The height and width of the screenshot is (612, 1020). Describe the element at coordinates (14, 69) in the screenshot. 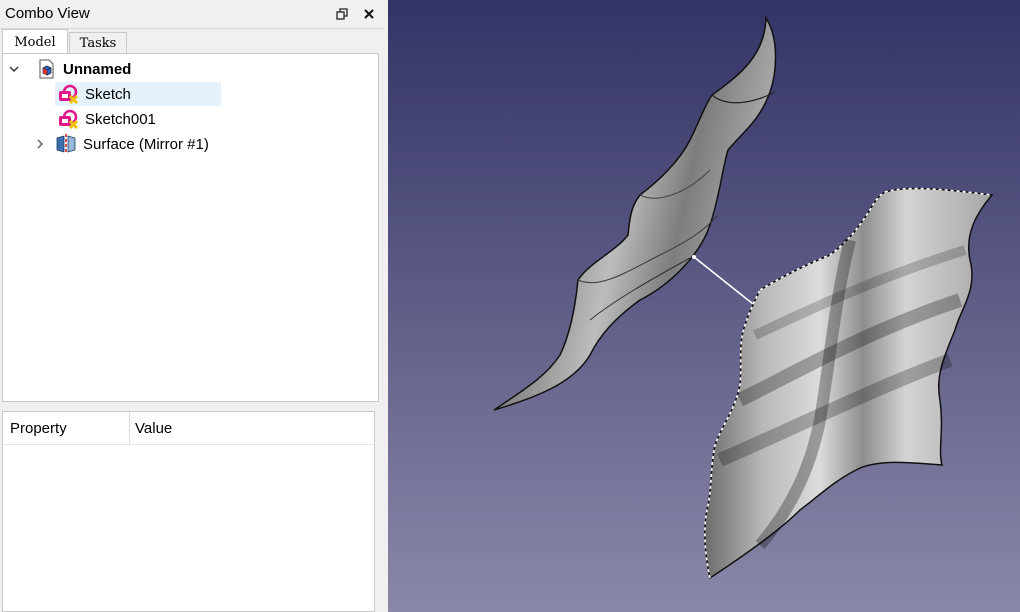

I see `chevron-down-icon` at that location.